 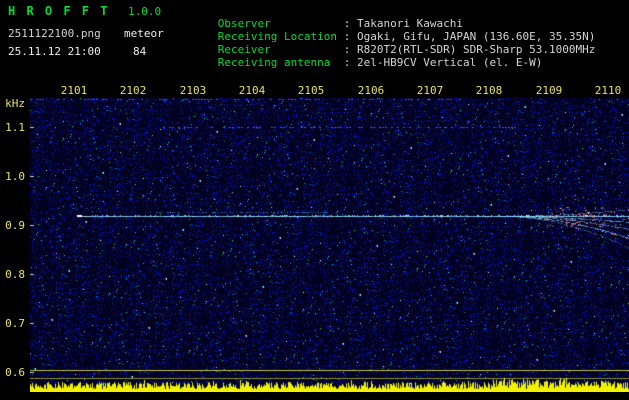 I want to click on info-value: : 2el-HB9CV Vertical (el. E-W), so click(x=443, y=62).